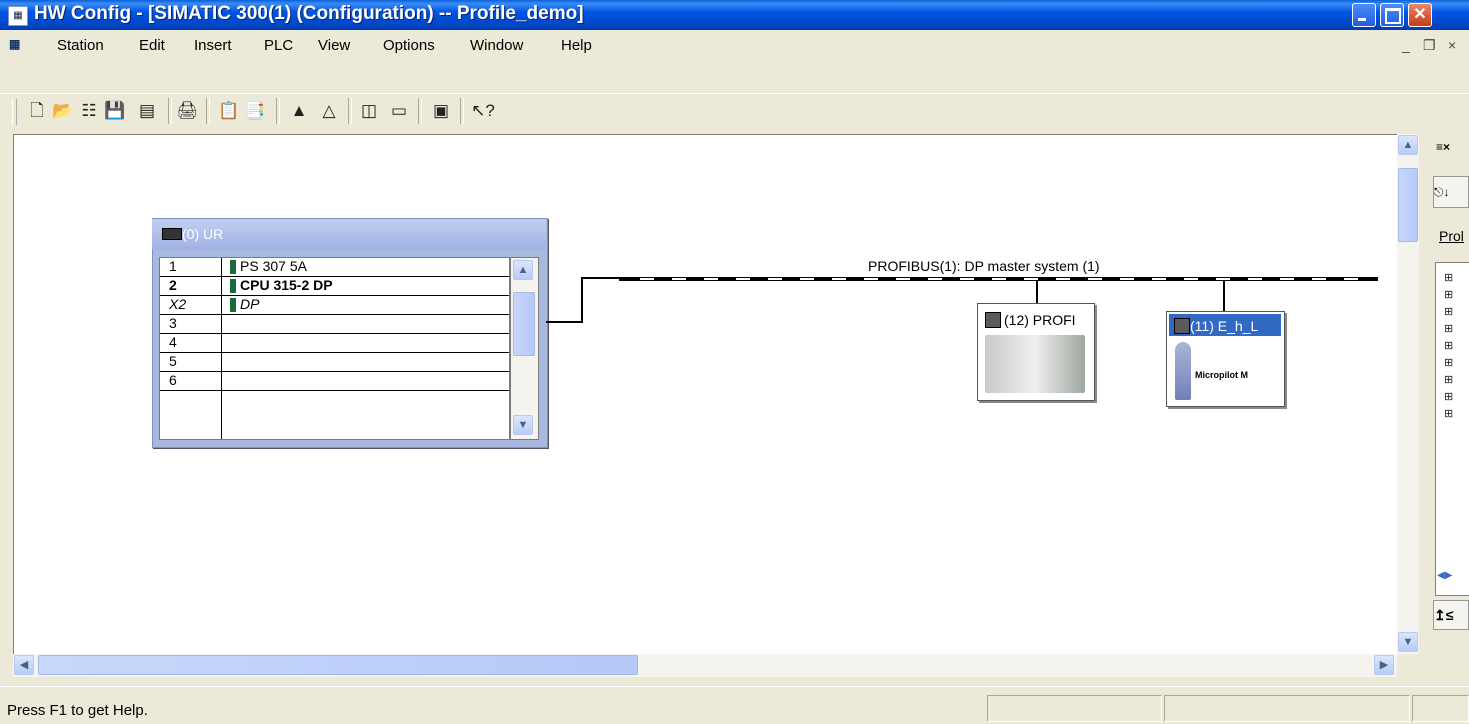 The height and width of the screenshot is (724, 1469). What do you see at coordinates (273, 266) in the screenshot?
I see `module-name: PS 307 5A` at bounding box center [273, 266].